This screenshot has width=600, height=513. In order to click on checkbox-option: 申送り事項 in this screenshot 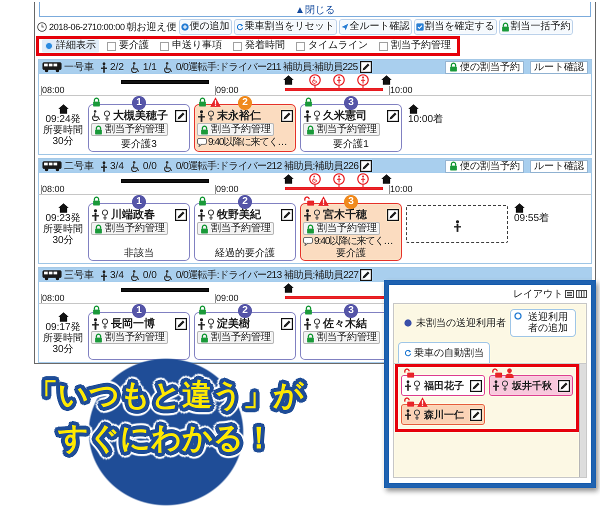, I will do `click(191, 46)`.